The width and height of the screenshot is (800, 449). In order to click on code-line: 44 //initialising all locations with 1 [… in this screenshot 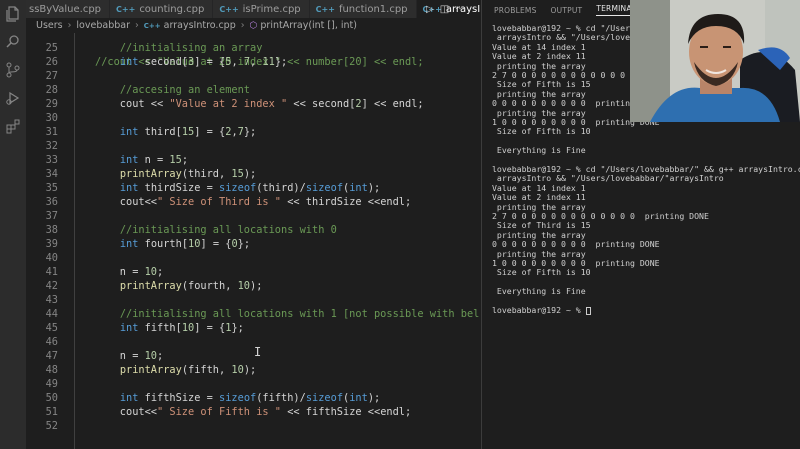, I will do `click(253, 314)`.